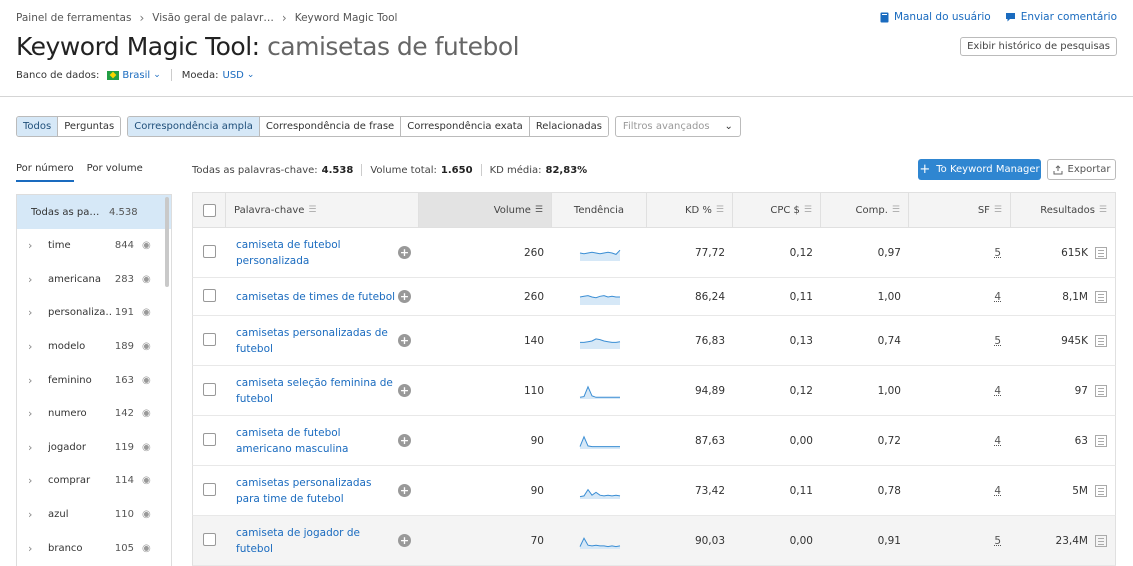 This screenshot has width=1133, height=566. What do you see at coordinates (73, 18) in the screenshot?
I see `breadcrumb-item: Painel de ferramentas` at bounding box center [73, 18].